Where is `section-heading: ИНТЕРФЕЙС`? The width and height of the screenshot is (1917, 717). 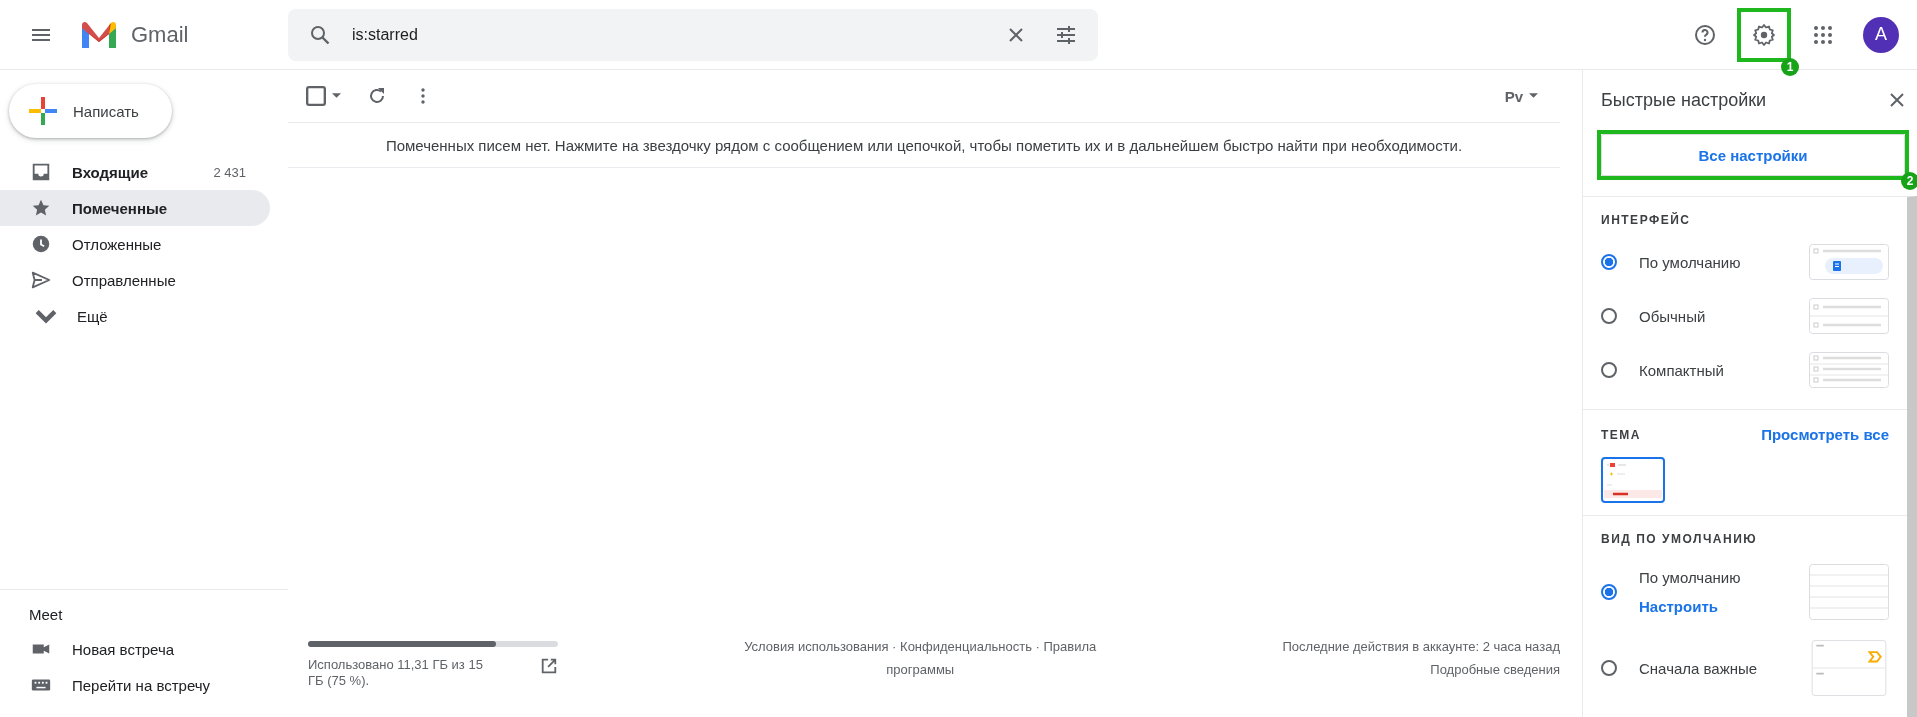
section-heading: ИНТЕРФЕЙС is located at coordinates (1646, 220).